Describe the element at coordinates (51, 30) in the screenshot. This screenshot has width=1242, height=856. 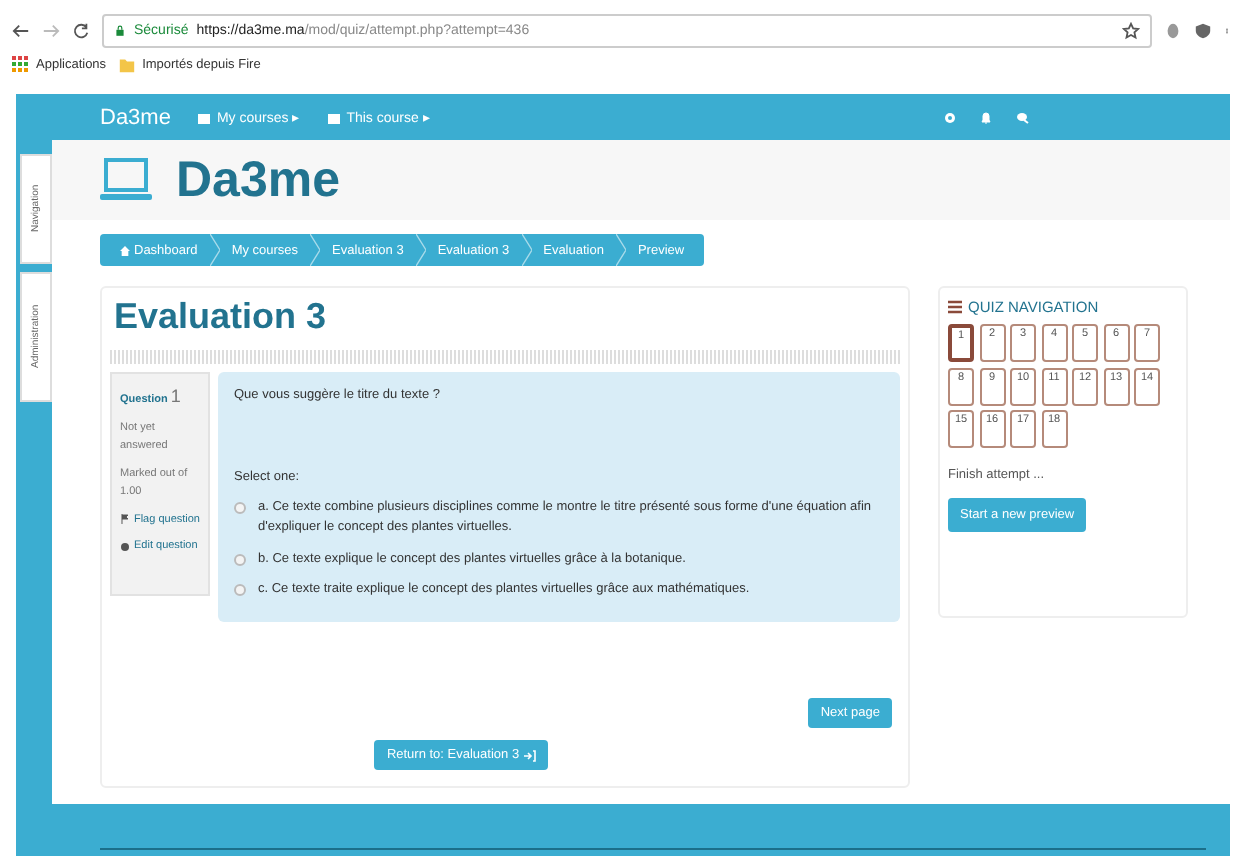
I see `forward-icon` at that location.